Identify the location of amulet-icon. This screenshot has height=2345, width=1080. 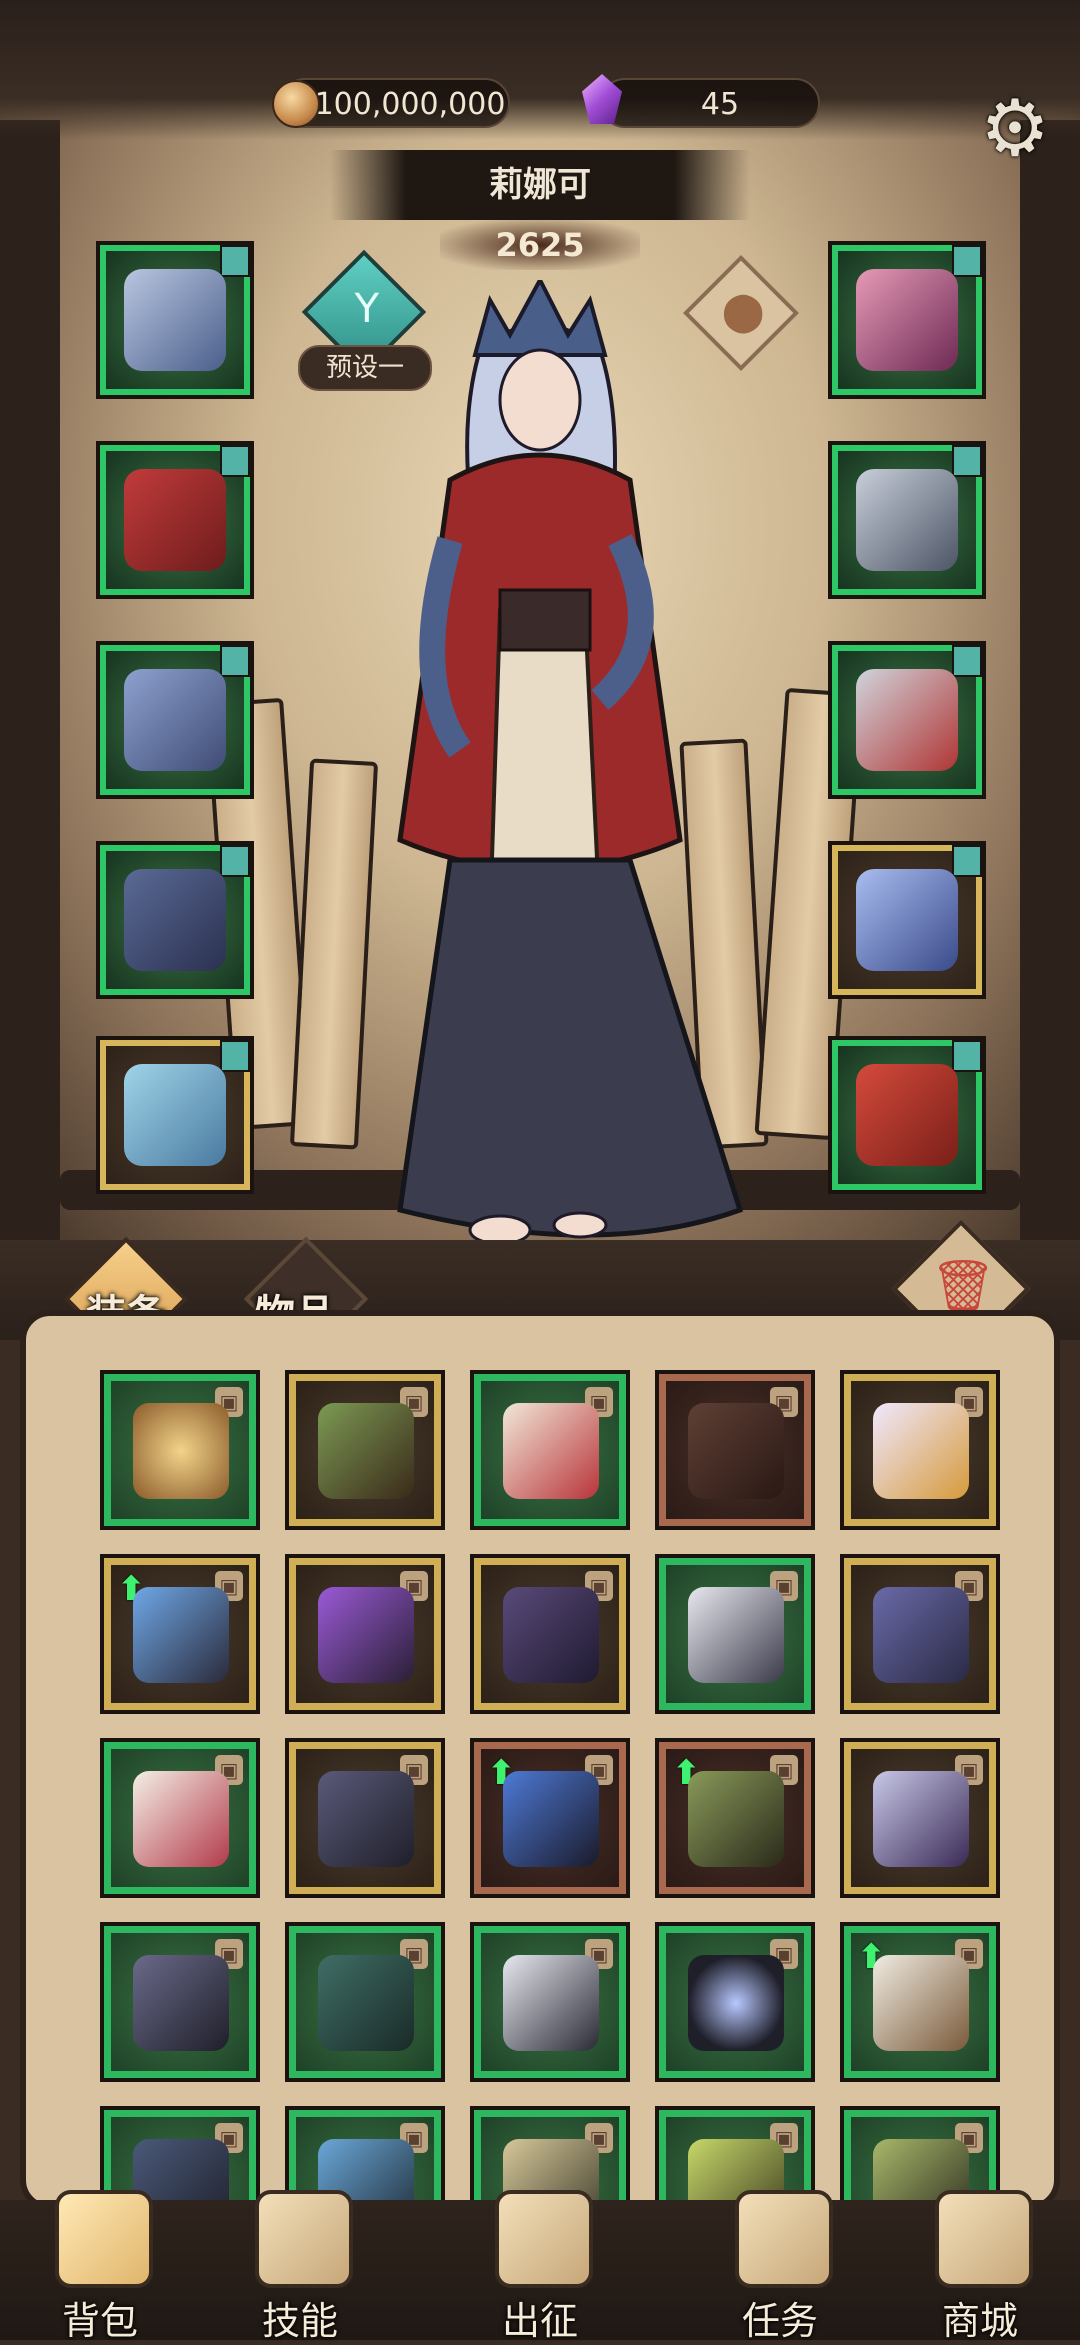
(181, 1451).